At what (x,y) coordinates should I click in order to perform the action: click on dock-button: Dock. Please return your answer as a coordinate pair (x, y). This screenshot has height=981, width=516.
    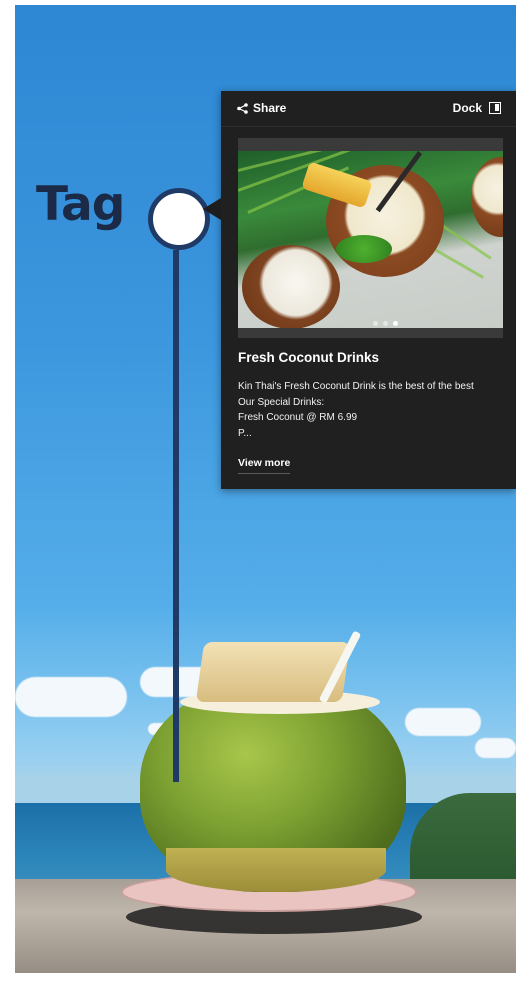
    Looking at the image, I should click on (477, 108).